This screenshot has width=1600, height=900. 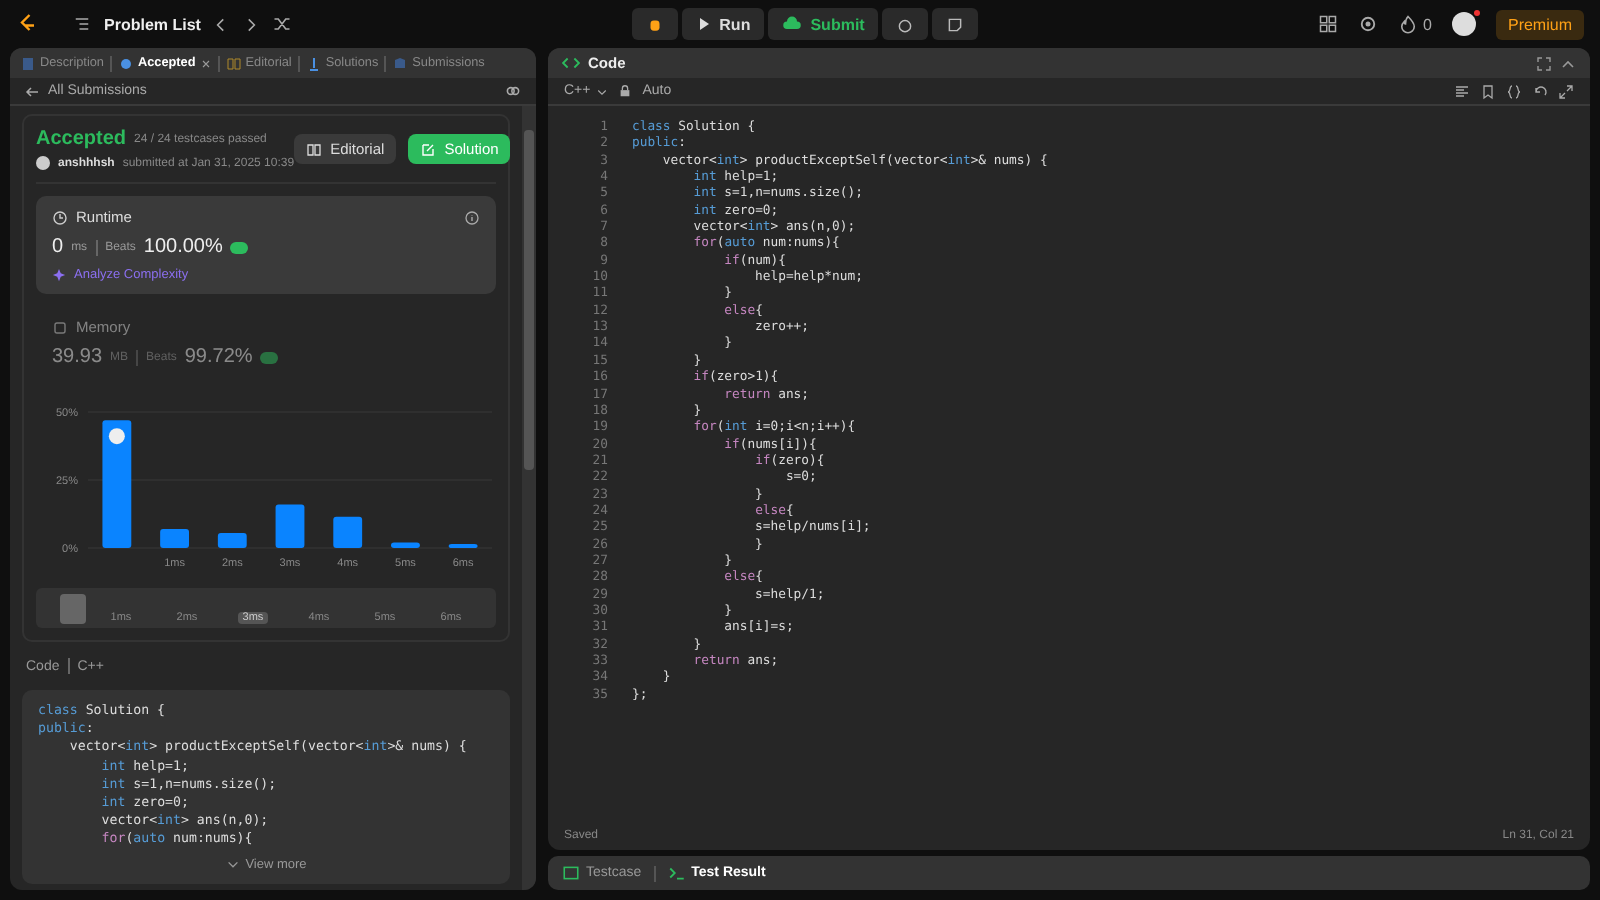 I want to click on checkbox-icon, so click(x=571, y=873).